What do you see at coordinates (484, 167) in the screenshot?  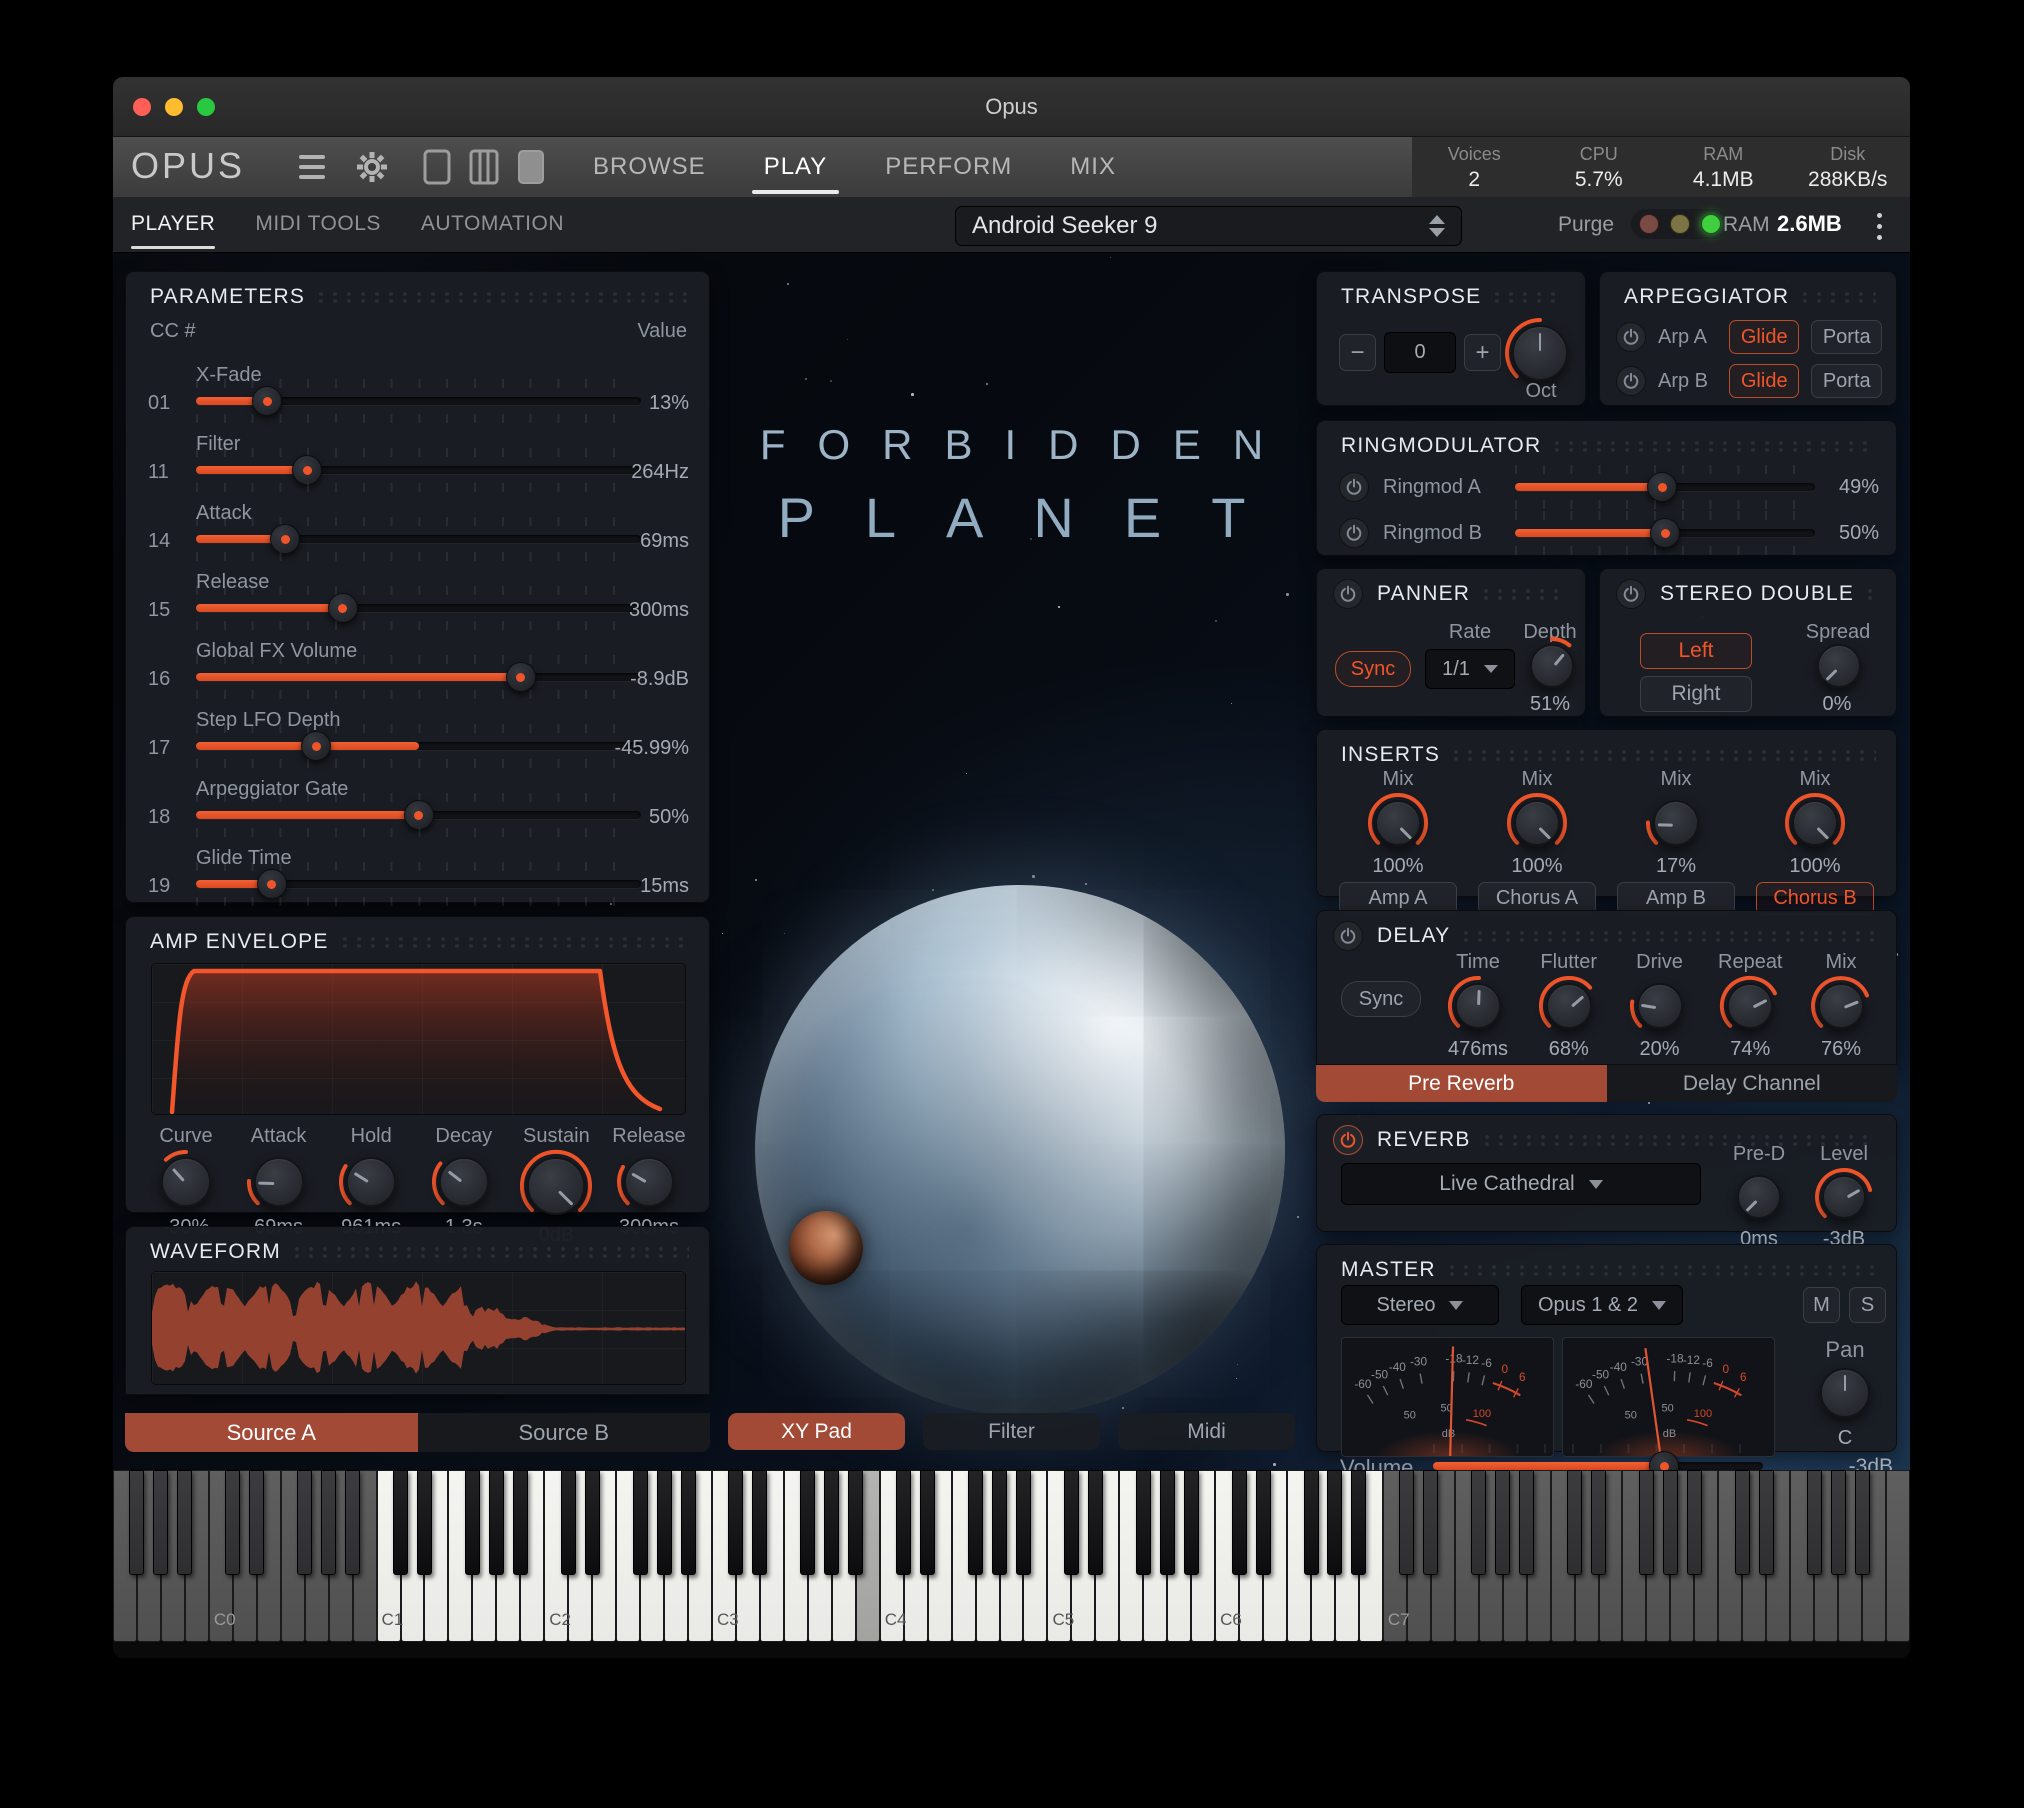 I see `keyboard-panel-icon` at bounding box center [484, 167].